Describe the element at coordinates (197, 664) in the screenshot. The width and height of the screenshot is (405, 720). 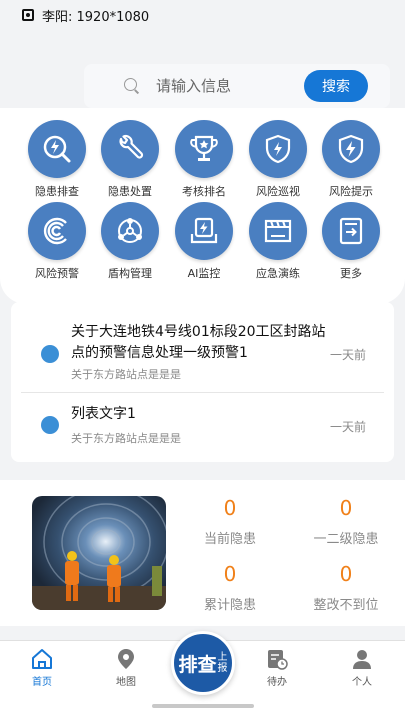
I see `report-check-label: 排查` at that location.